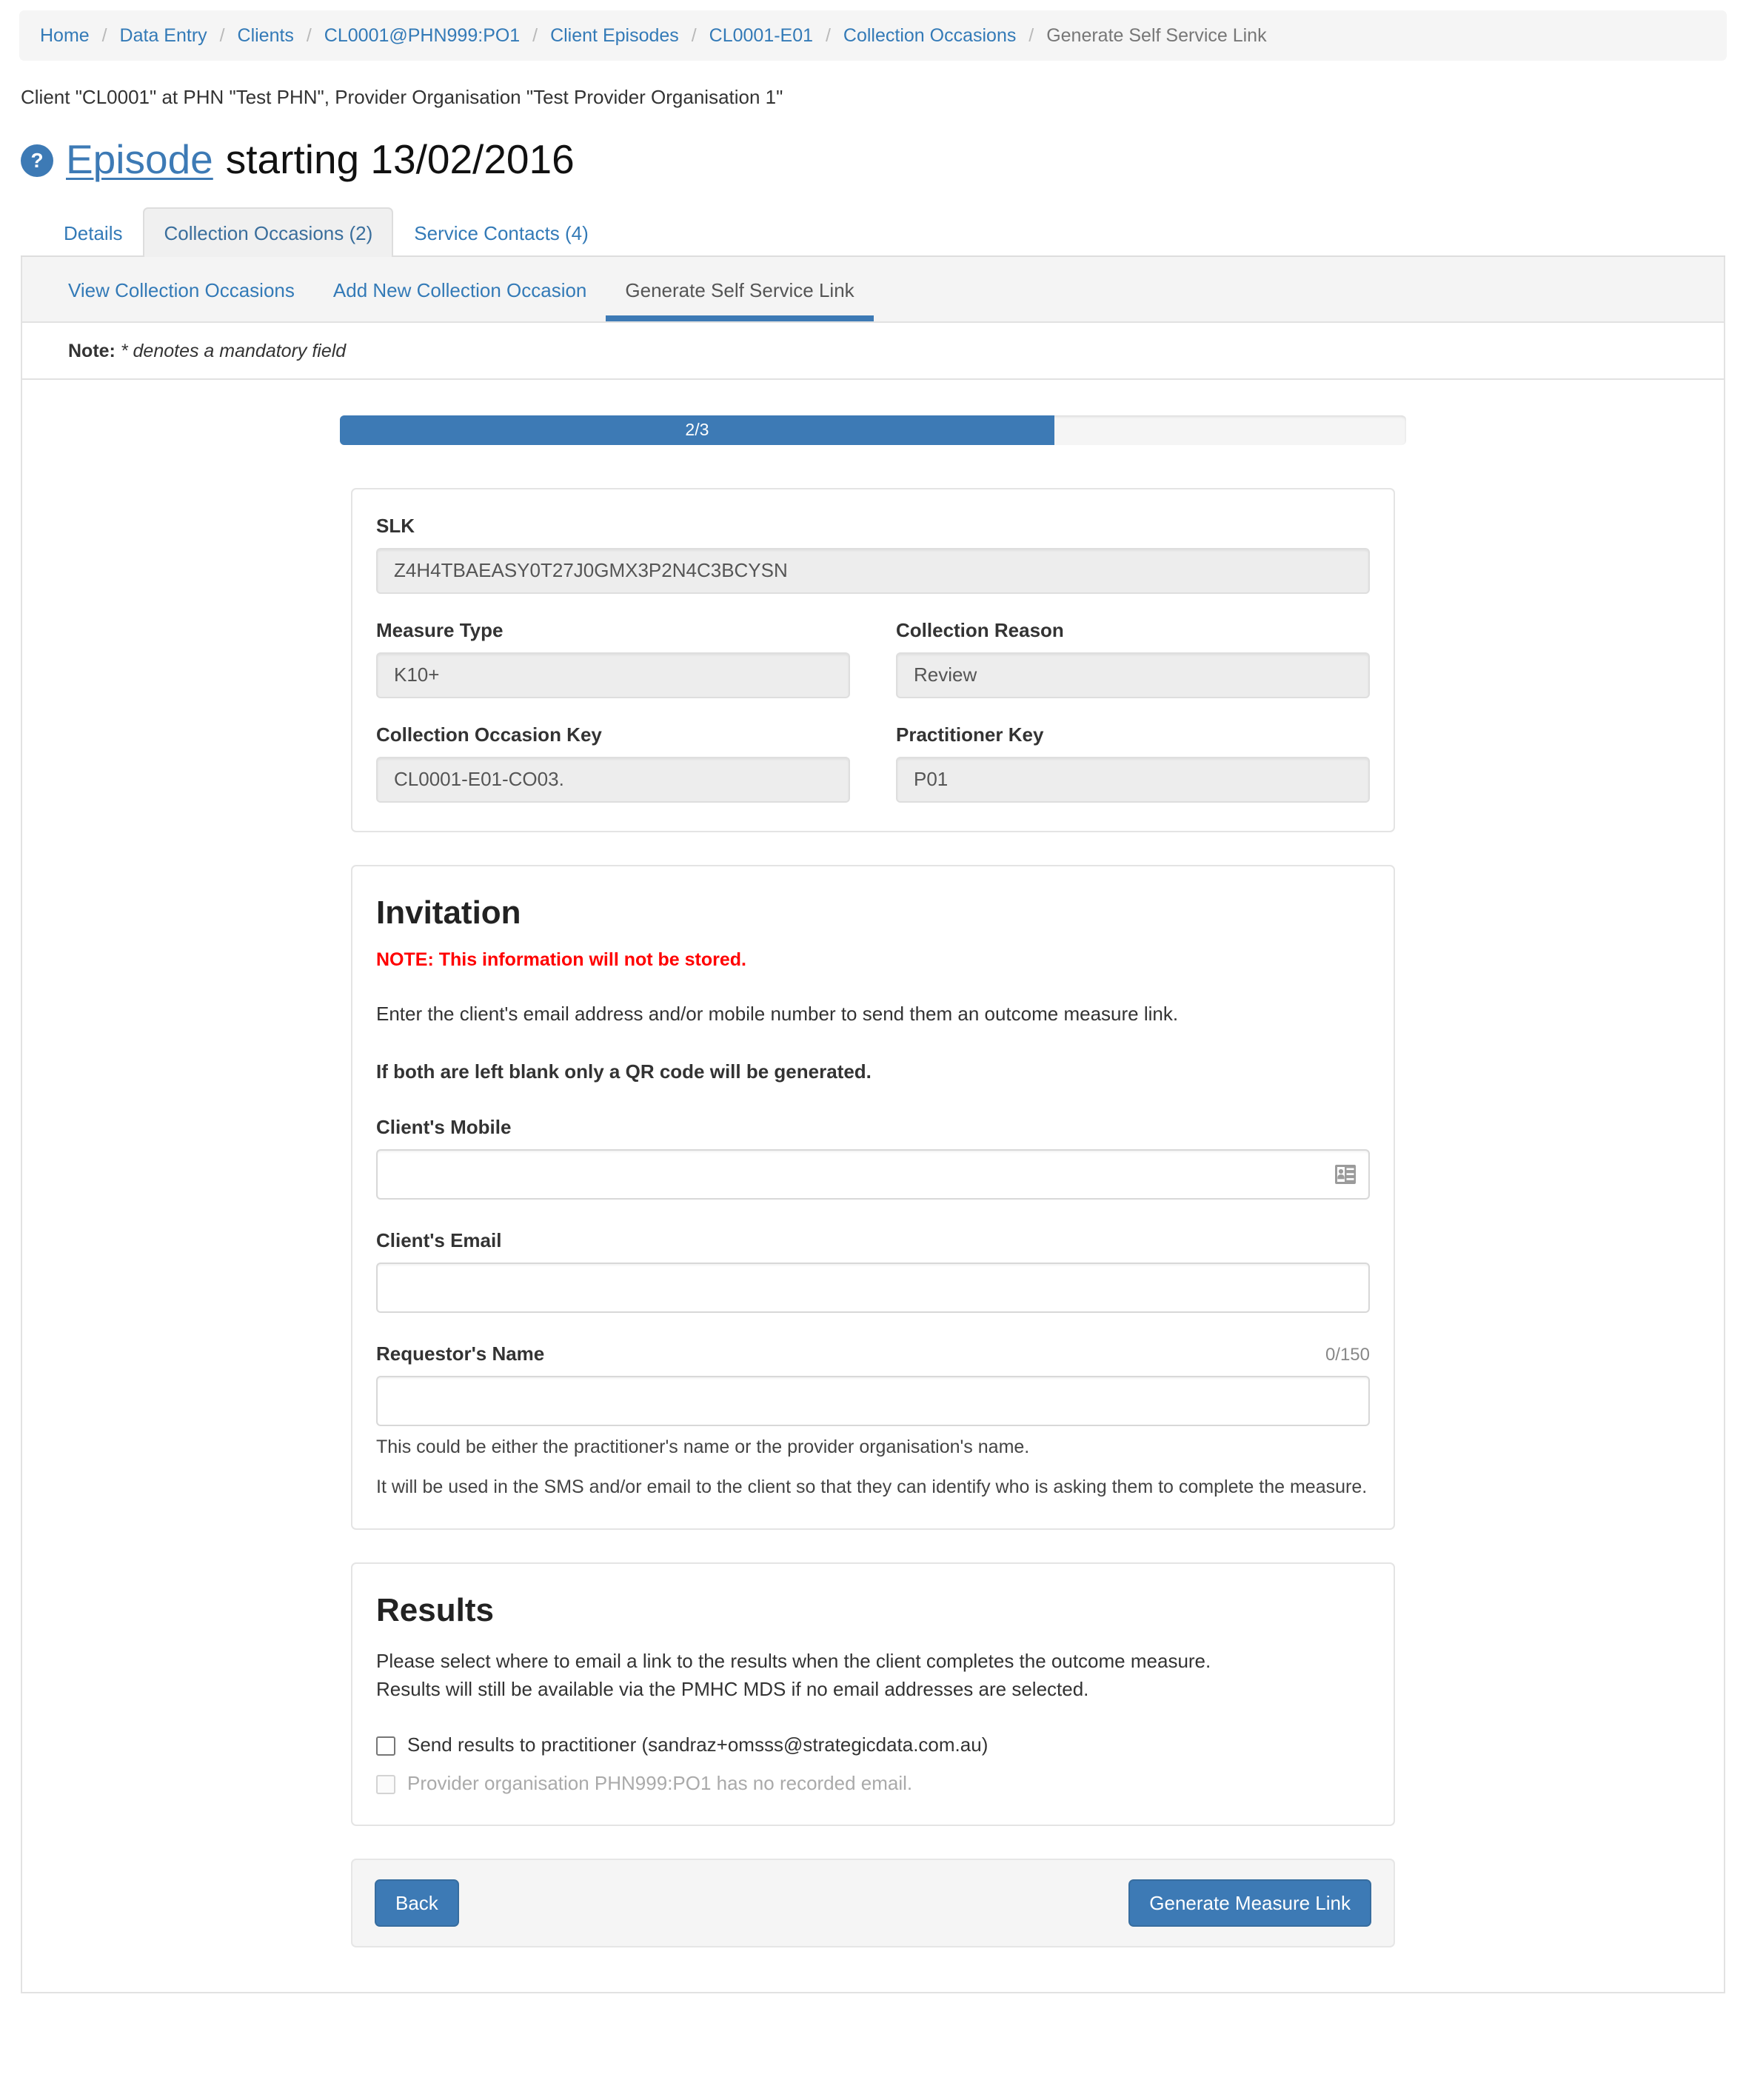  I want to click on tab-details: Details, so click(93, 232).